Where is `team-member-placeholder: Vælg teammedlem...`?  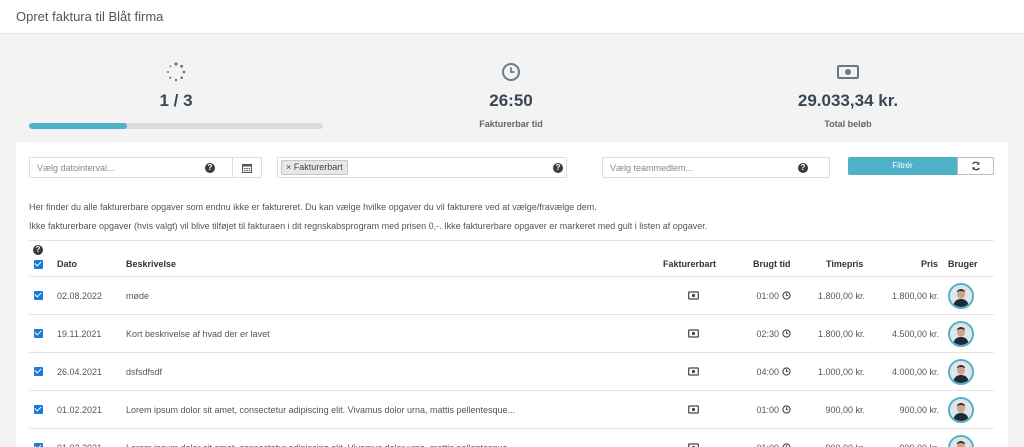
team-member-placeholder: Vælg teammedlem... is located at coordinates (652, 168).